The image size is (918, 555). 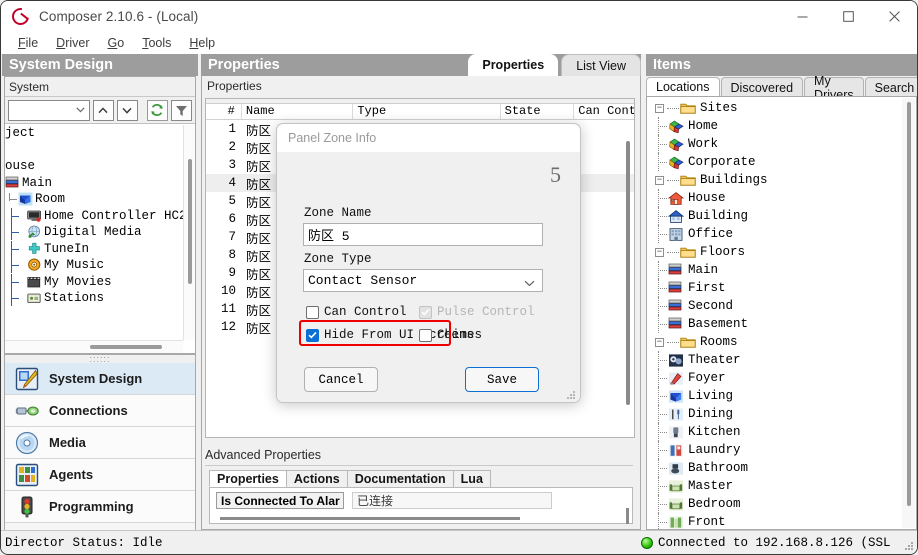 What do you see at coordinates (298, 111) in the screenshot?
I see `col-header-name: Name` at bounding box center [298, 111].